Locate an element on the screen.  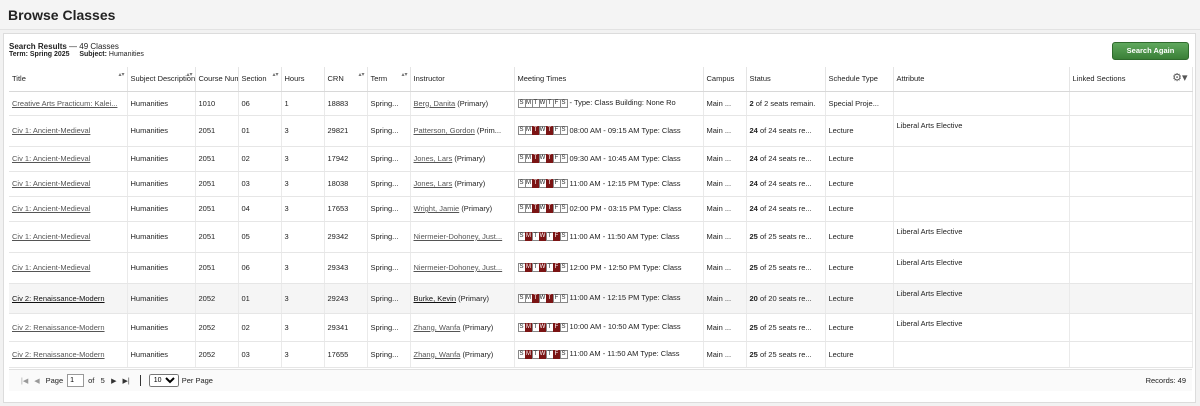
column-header-label: Instructor is located at coordinates (429, 79).